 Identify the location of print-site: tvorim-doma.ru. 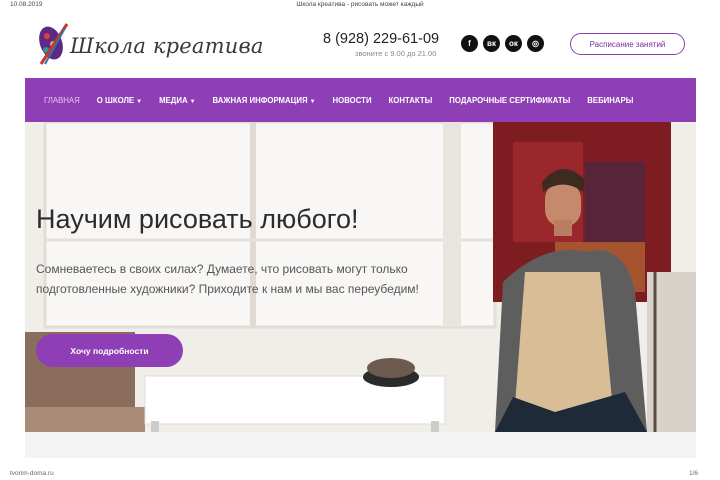
(32, 473).